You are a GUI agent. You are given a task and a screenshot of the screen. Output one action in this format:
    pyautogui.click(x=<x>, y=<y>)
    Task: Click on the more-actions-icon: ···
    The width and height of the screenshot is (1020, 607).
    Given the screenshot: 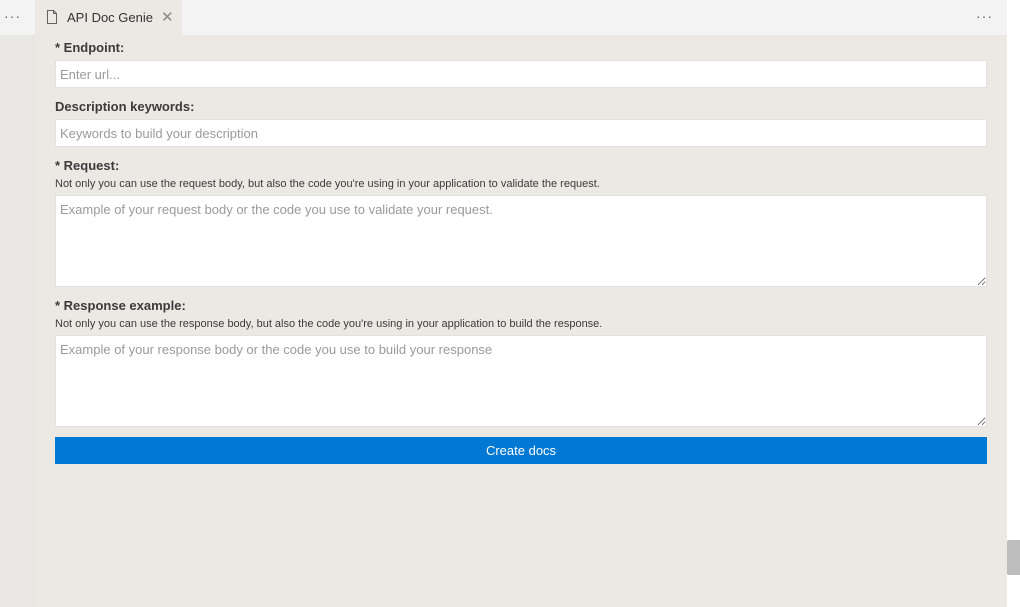 What is the action you would take?
    pyautogui.click(x=984, y=16)
    